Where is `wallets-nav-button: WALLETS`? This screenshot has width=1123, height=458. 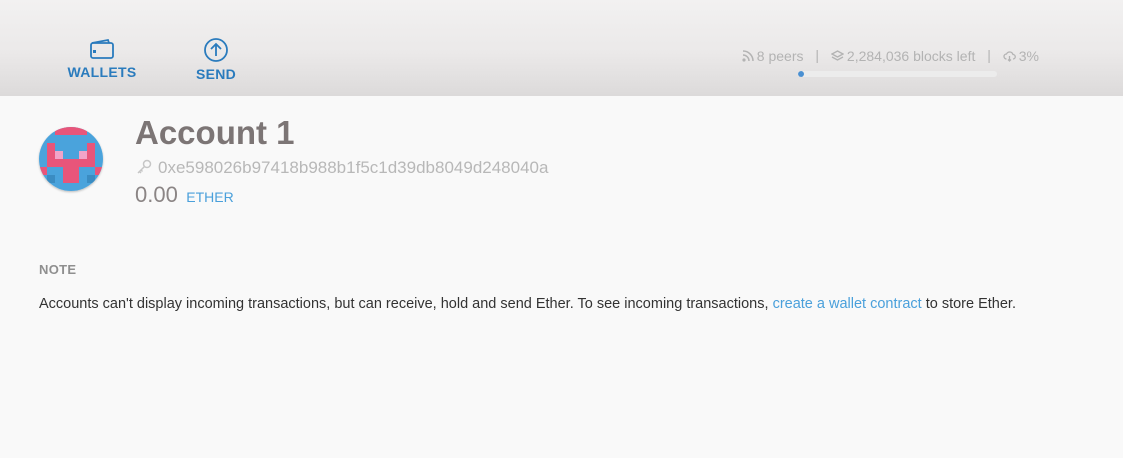 wallets-nav-button: WALLETS is located at coordinates (102, 58).